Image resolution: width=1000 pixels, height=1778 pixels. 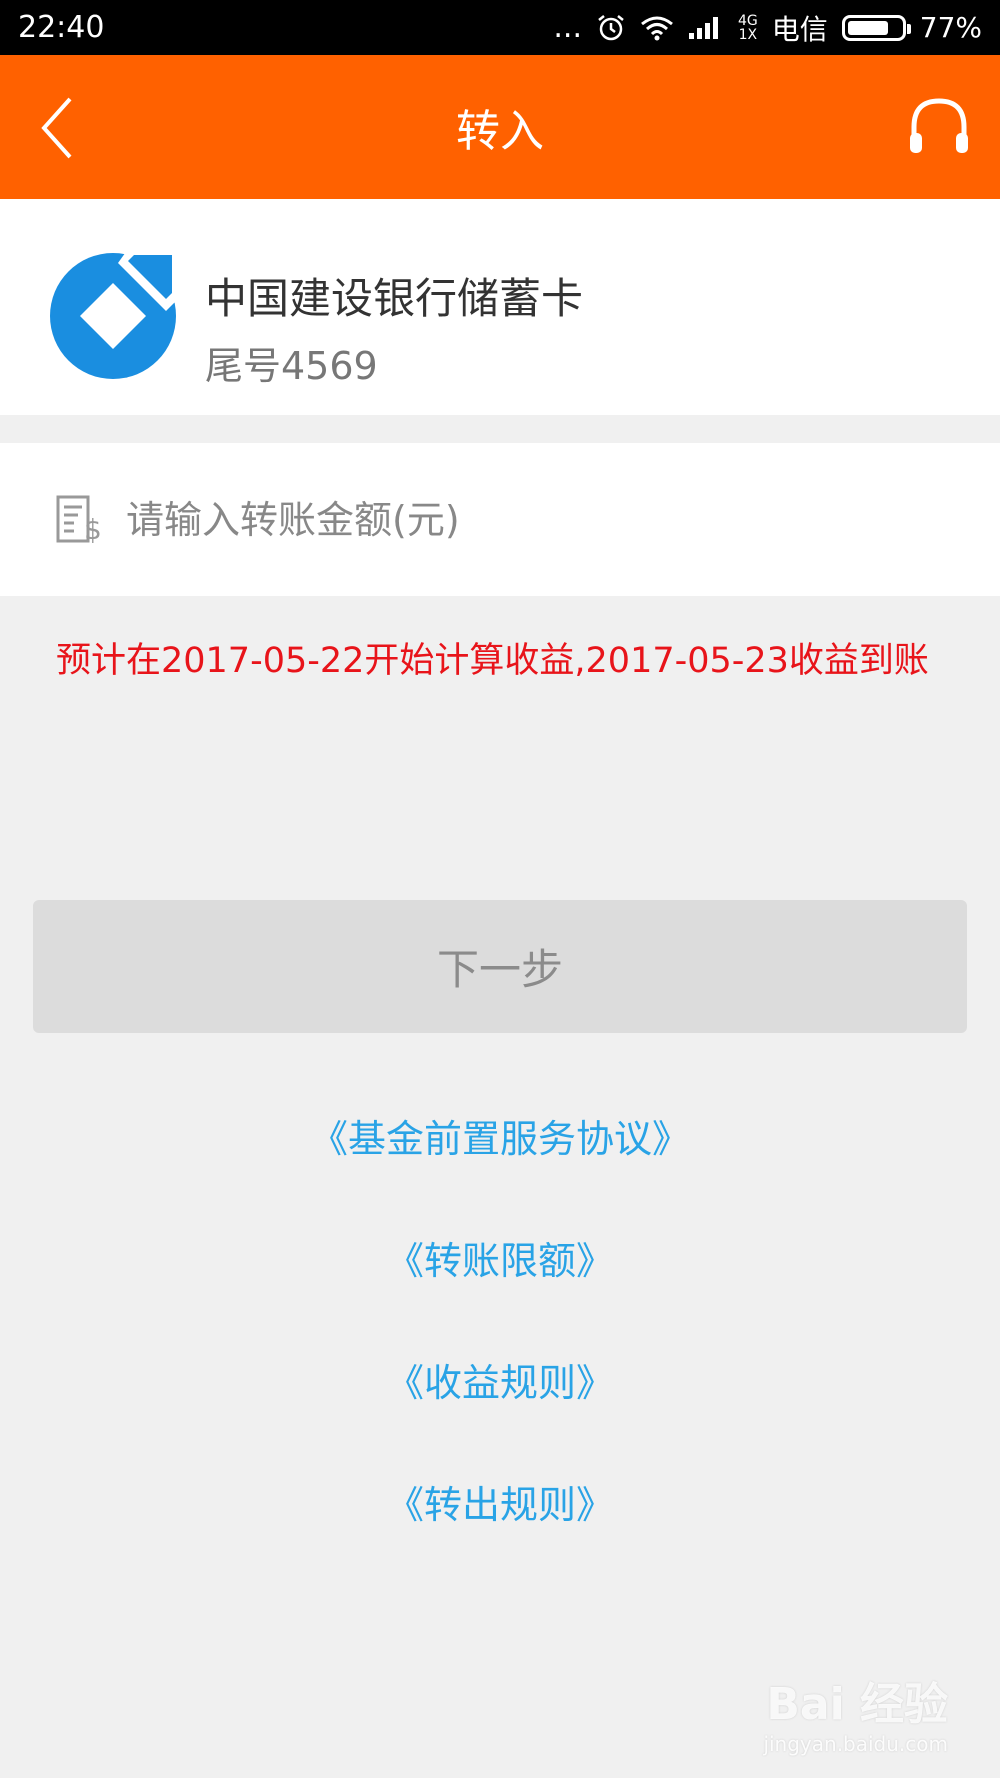 What do you see at coordinates (500, 1257) in the screenshot?
I see `transfer-limit-link: 《转账限额》` at bounding box center [500, 1257].